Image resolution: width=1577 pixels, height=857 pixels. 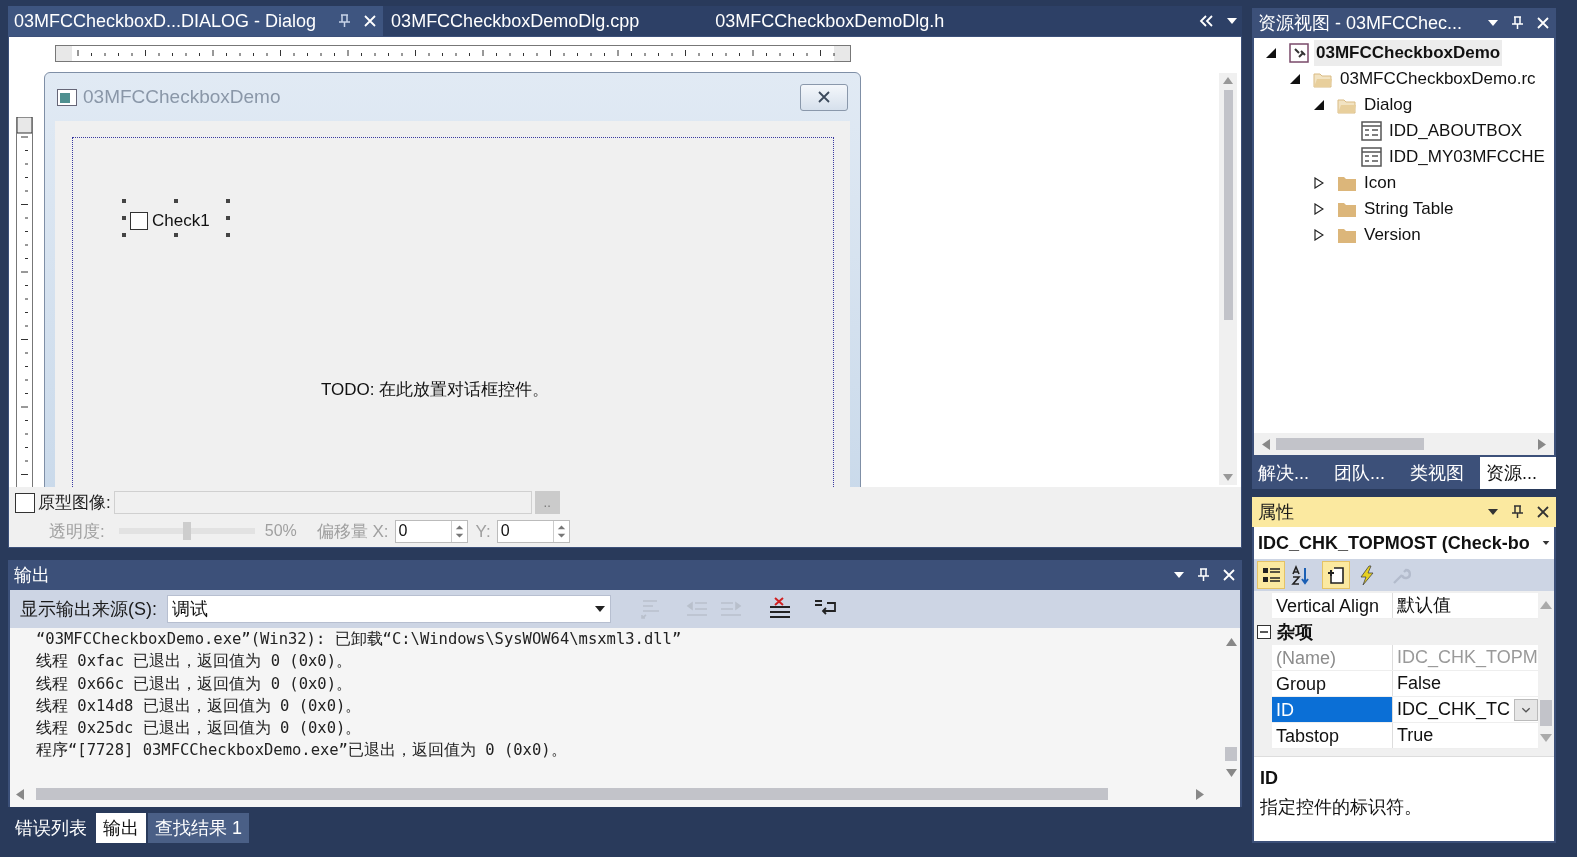 I want to click on panel-title: 属性, so click(x=1276, y=512).